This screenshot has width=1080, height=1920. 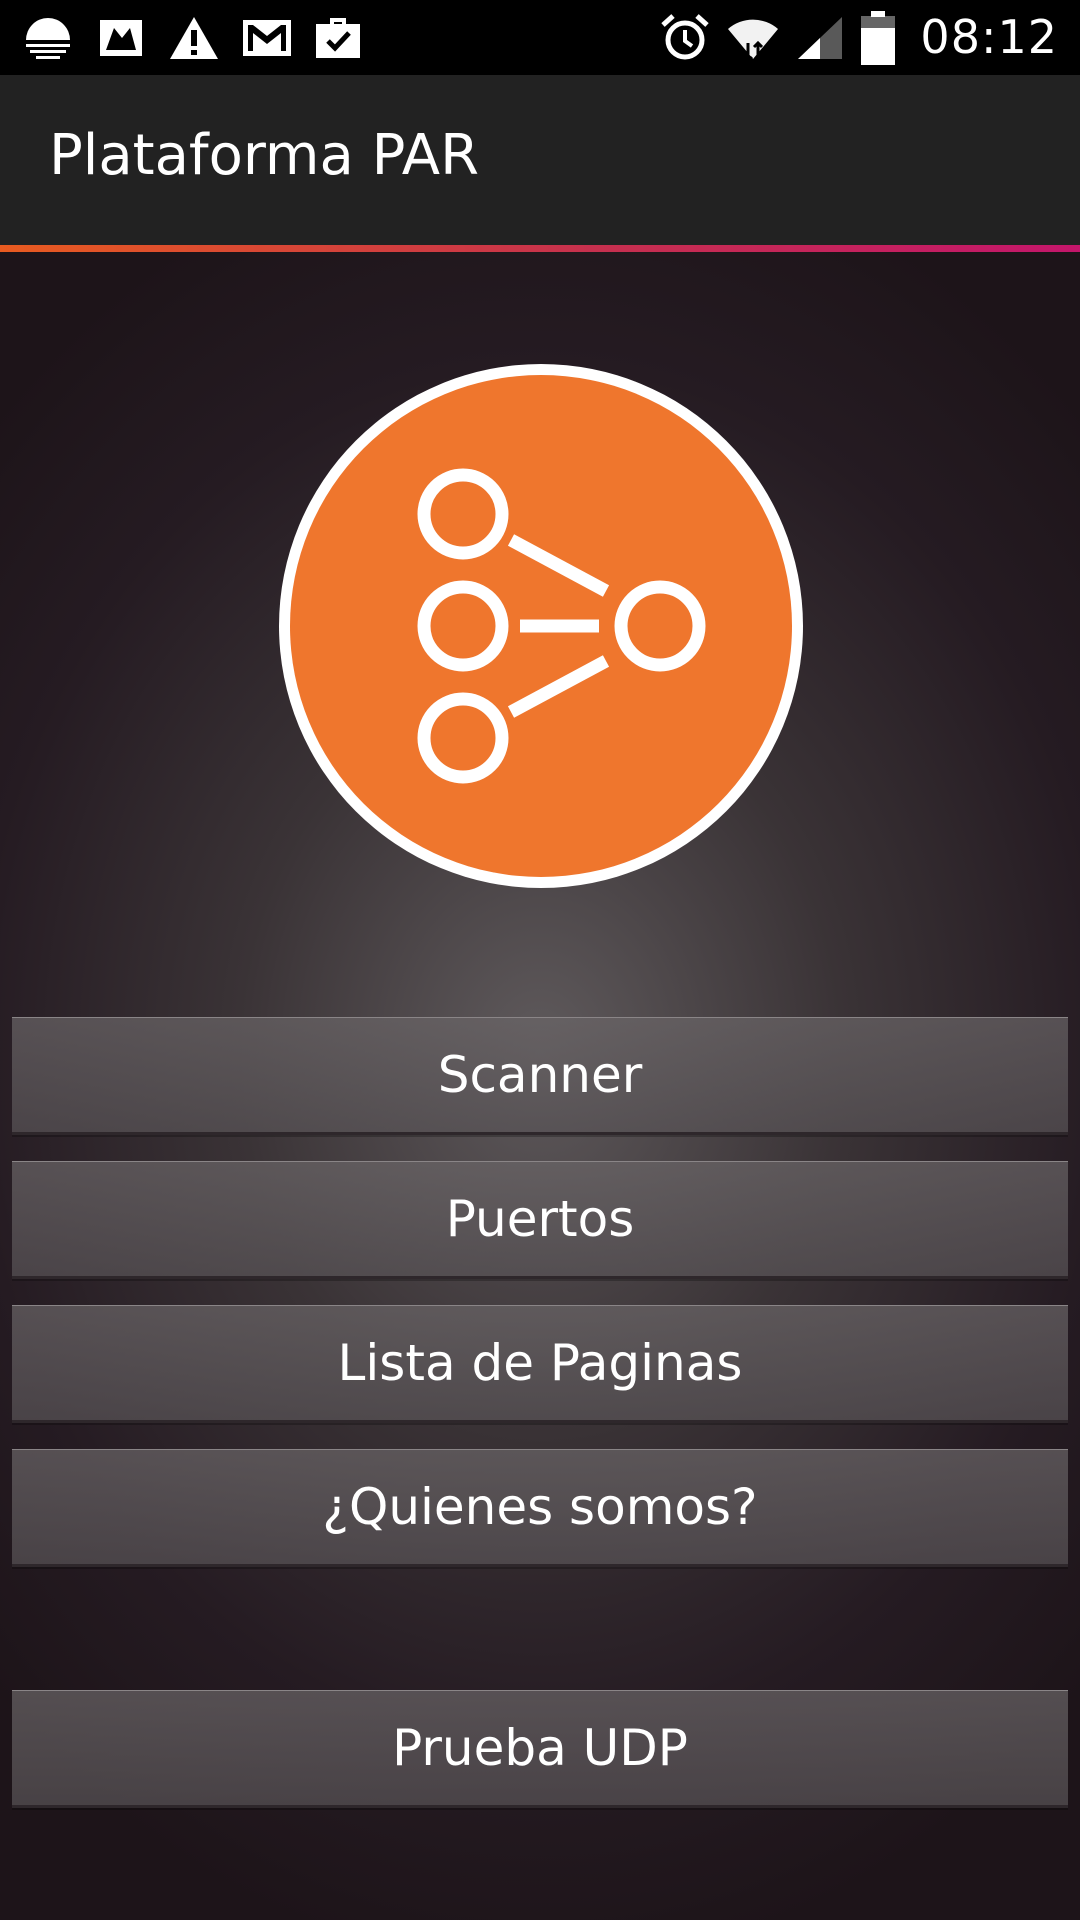 What do you see at coordinates (338, 38) in the screenshot?
I see `briefcase-check-icon` at bounding box center [338, 38].